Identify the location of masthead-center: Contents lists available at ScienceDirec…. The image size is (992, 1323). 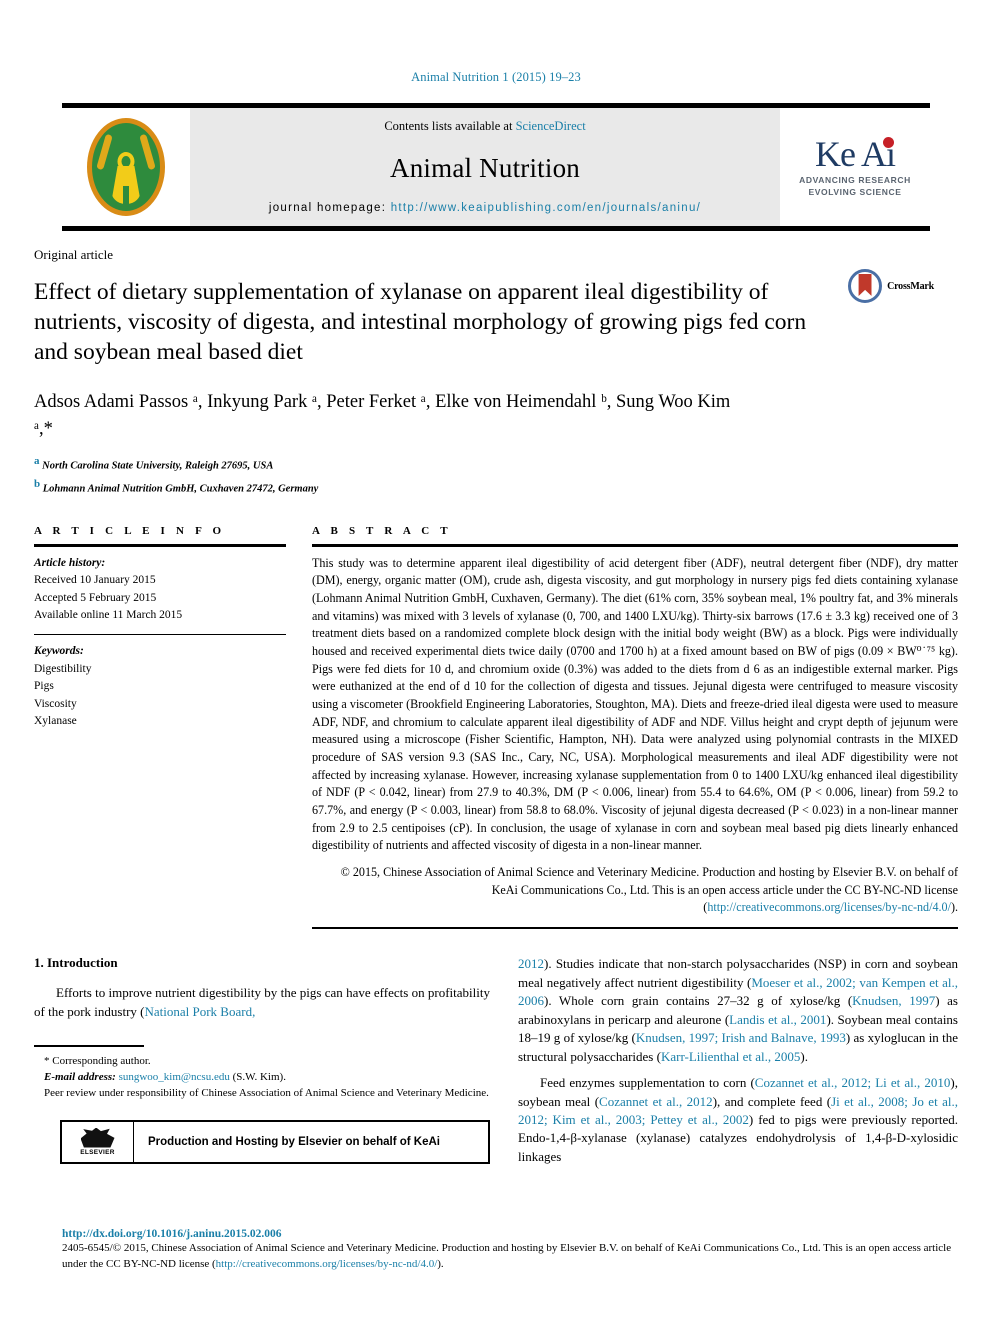
(485, 167).